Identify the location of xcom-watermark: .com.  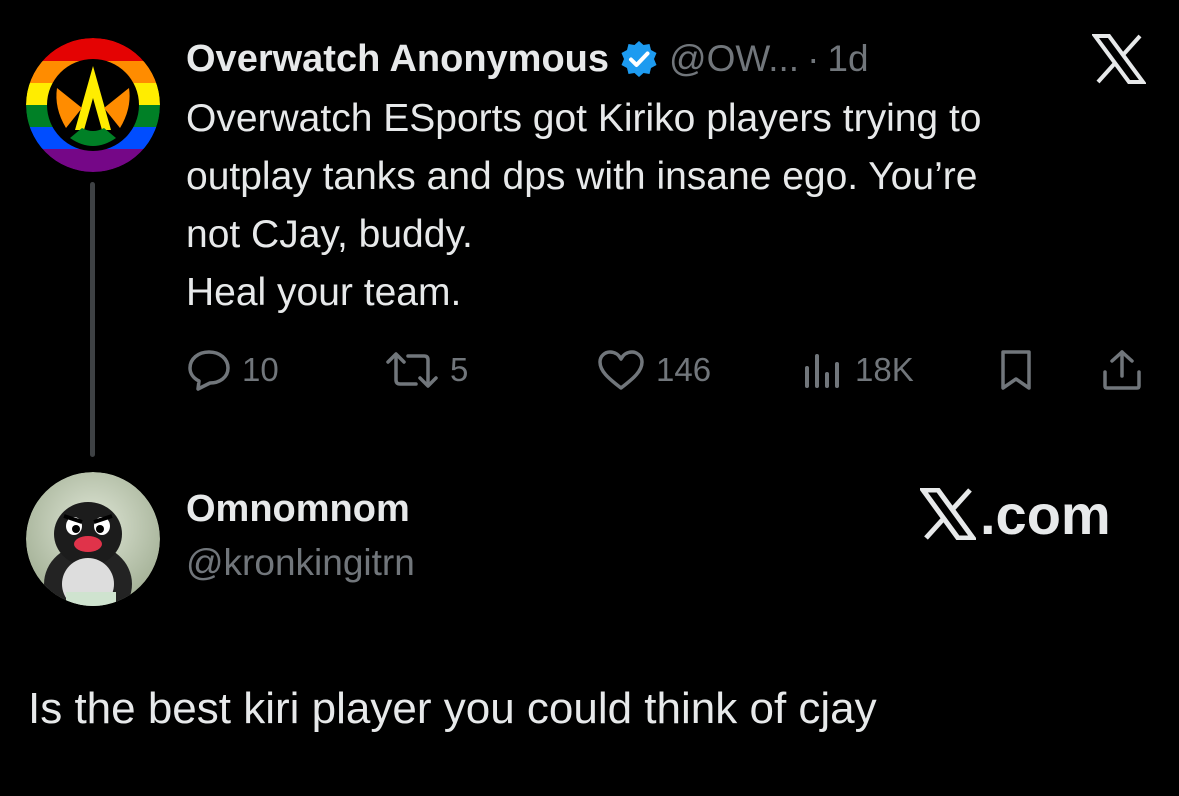
(1015, 514).